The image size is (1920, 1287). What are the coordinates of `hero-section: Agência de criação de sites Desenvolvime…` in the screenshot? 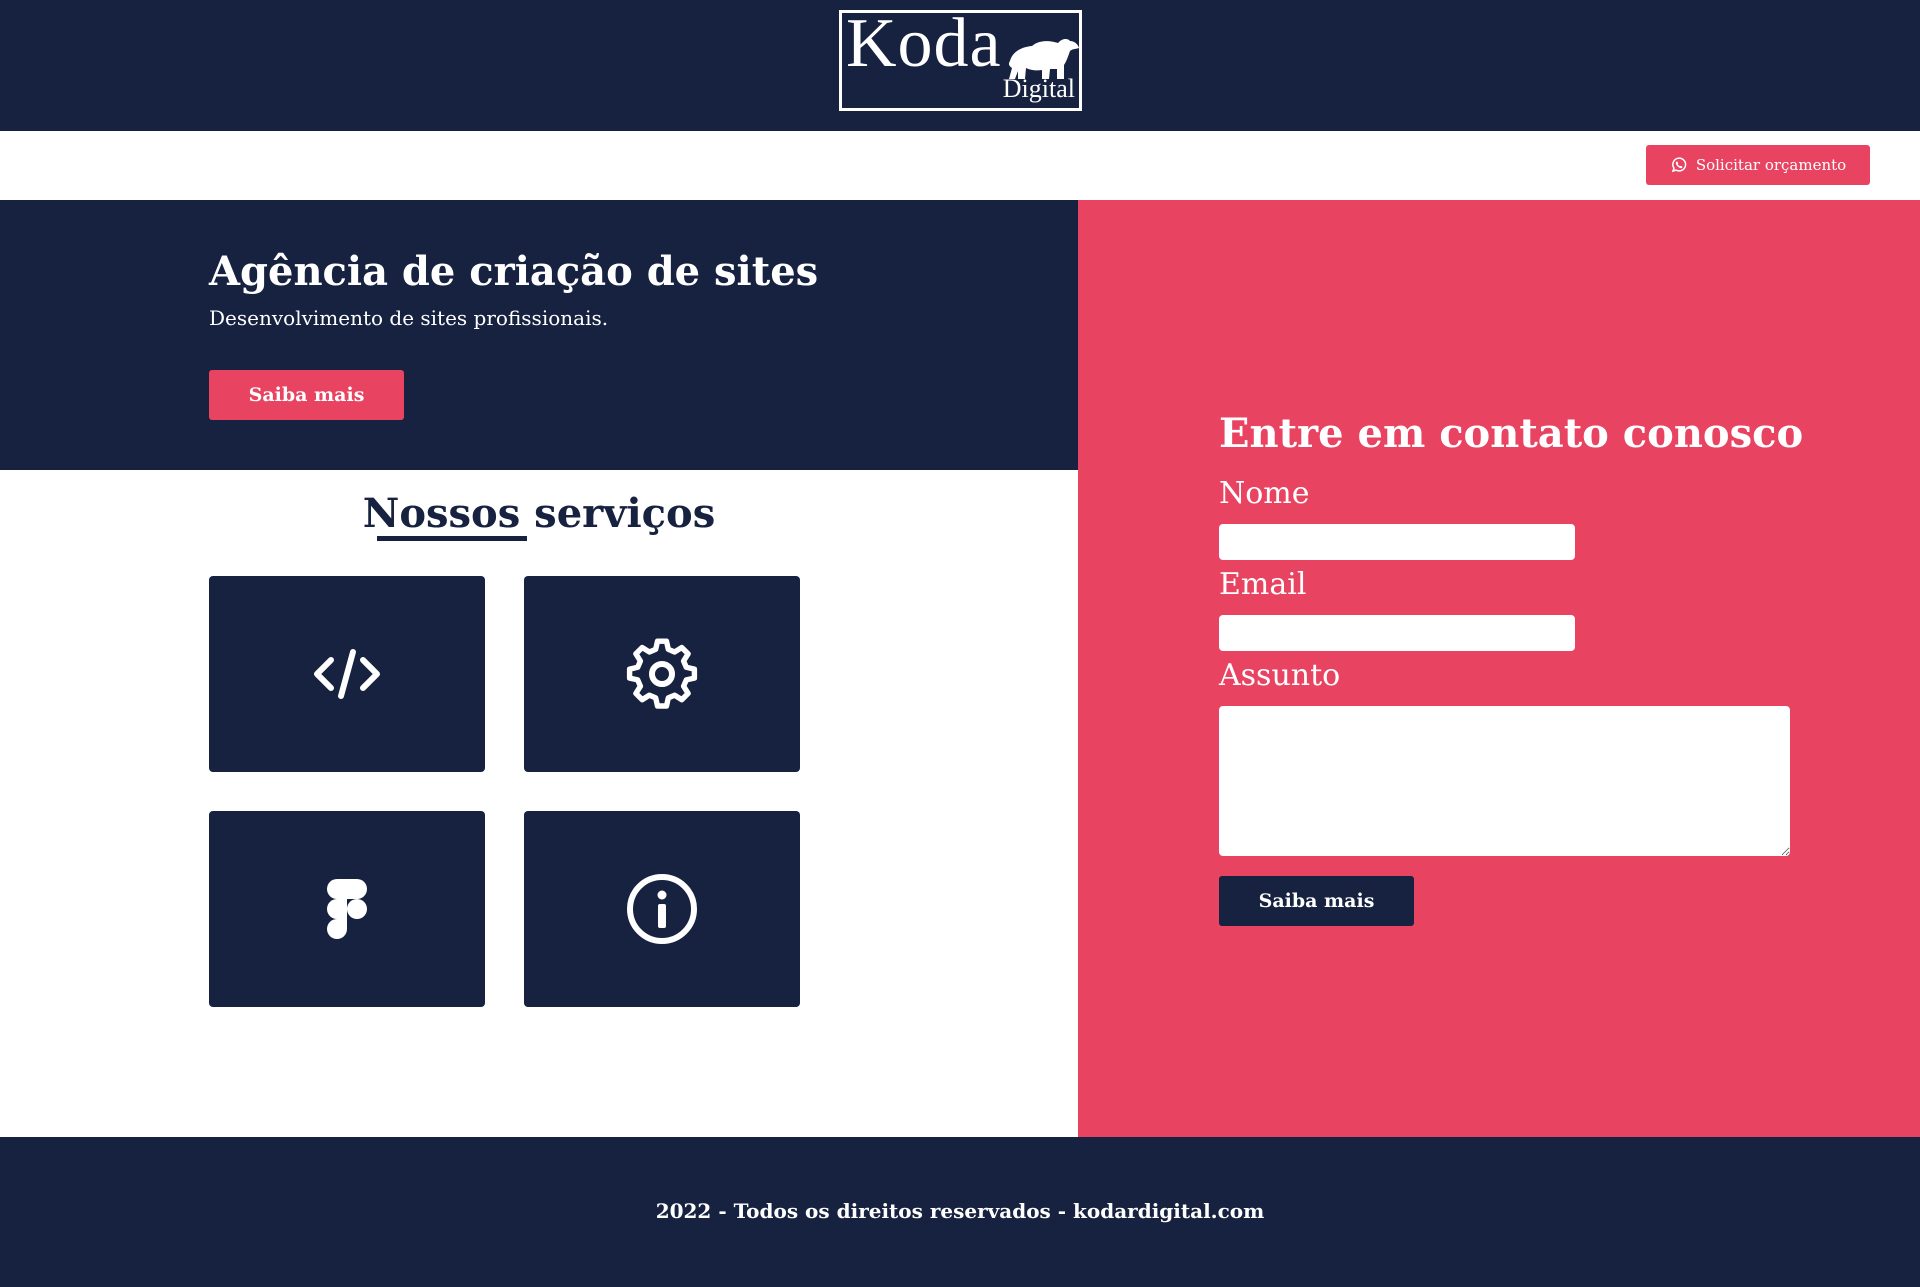 It's located at (539, 335).